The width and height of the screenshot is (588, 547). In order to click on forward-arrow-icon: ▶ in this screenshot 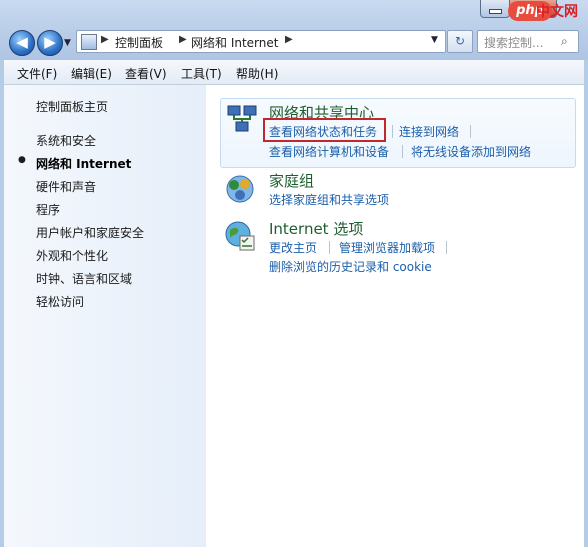, I will do `click(50, 42)`.